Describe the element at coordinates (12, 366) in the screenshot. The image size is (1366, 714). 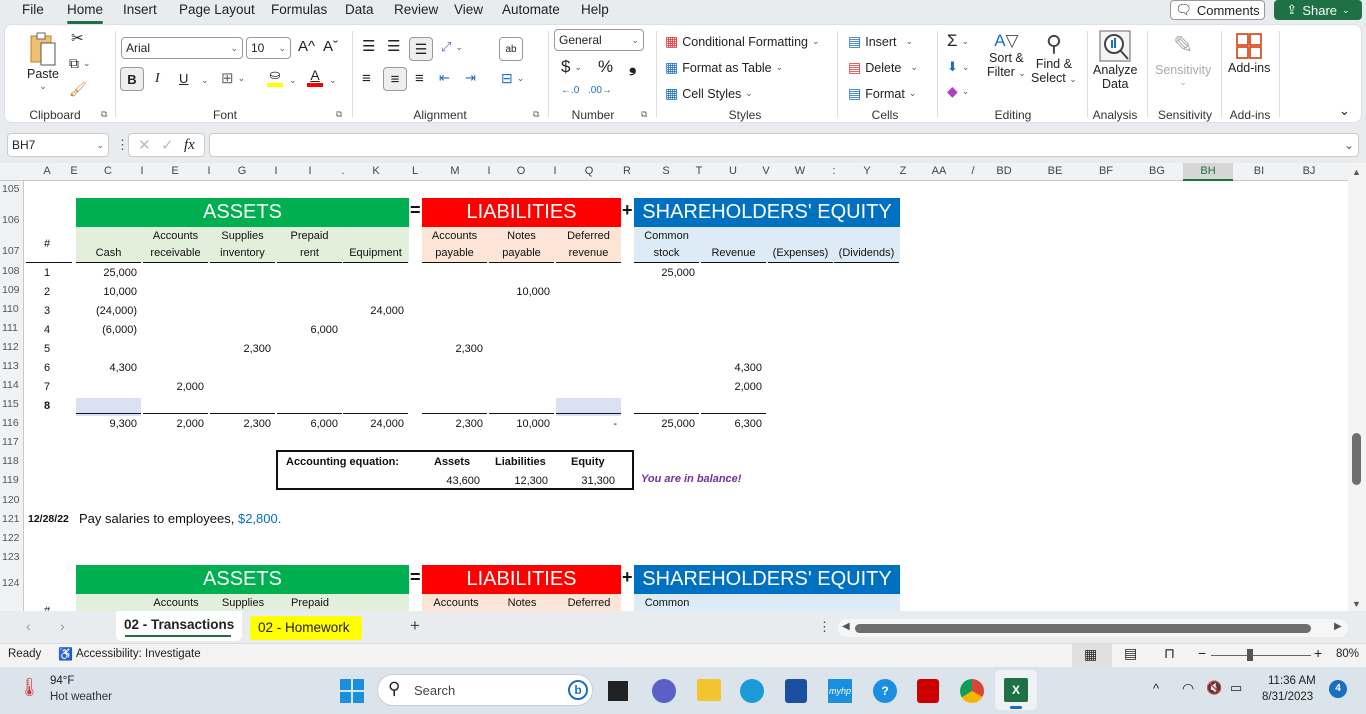
I see `row-header: 113` at that location.